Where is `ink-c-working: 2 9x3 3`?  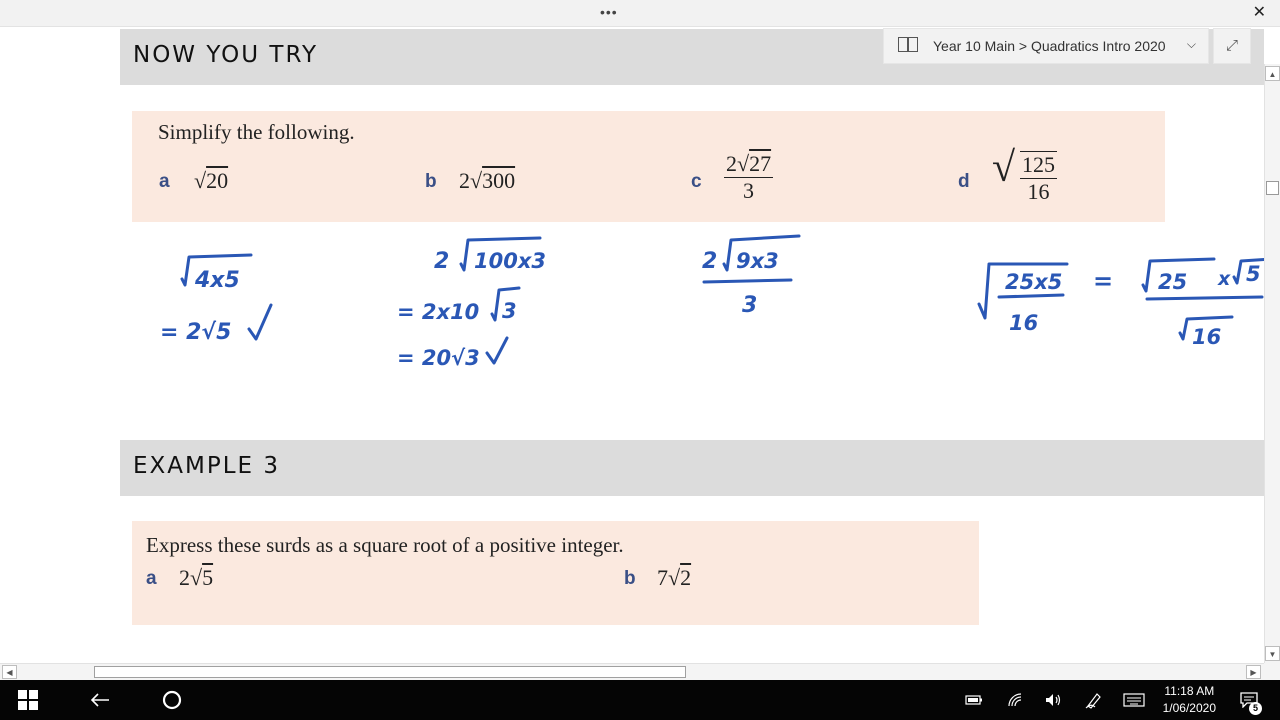 ink-c-working: 2 9x3 3 is located at coordinates (751, 276).